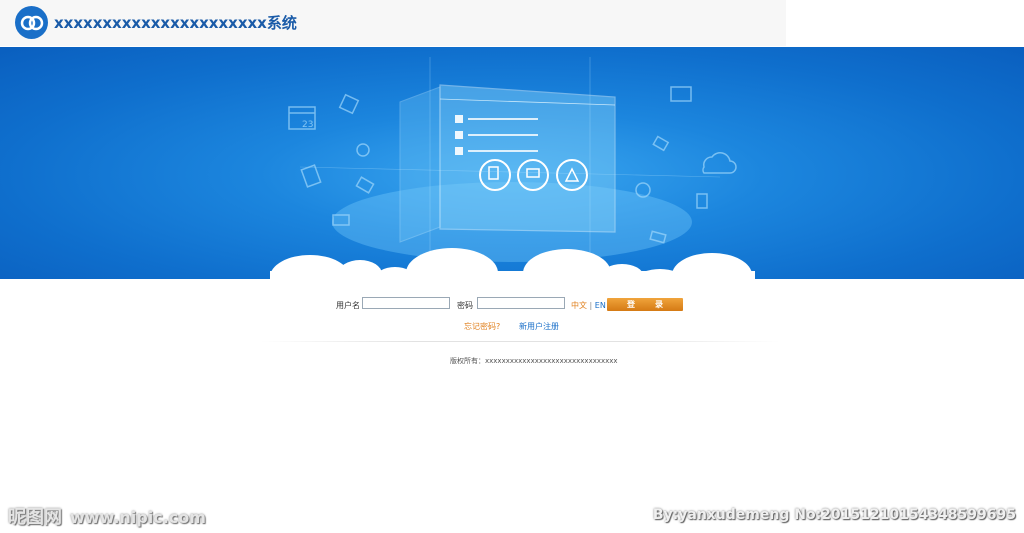 The image size is (1024, 533). I want to click on header-spacer, so click(905, 23).